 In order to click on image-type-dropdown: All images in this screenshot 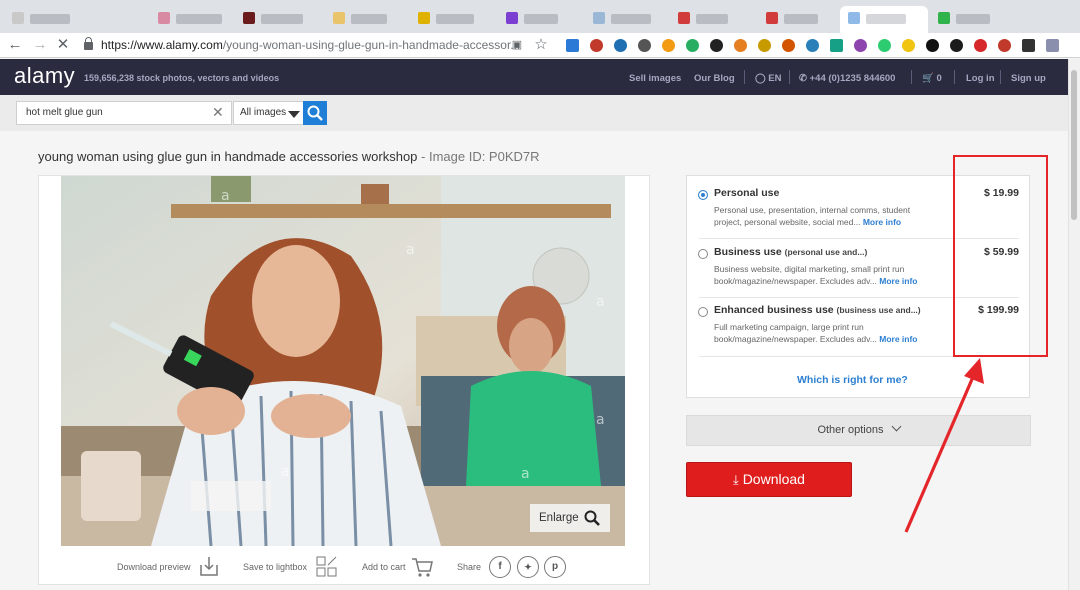, I will do `click(269, 113)`.